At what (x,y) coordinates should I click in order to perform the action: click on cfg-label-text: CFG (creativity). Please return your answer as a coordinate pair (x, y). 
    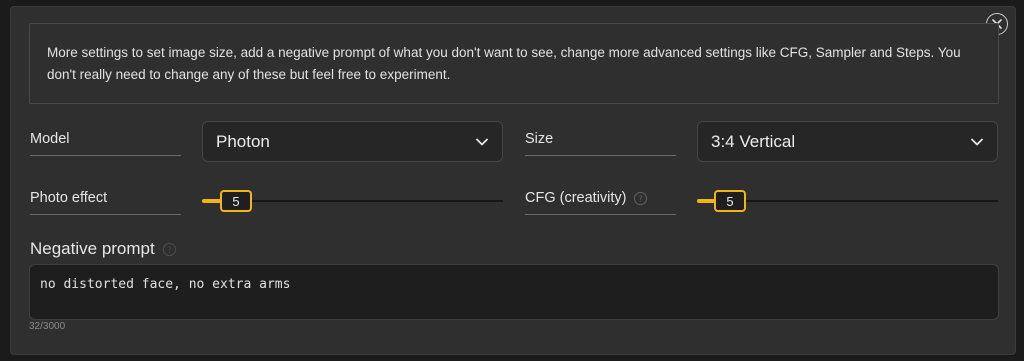
    Looking at the image, I should click on (576, 198).